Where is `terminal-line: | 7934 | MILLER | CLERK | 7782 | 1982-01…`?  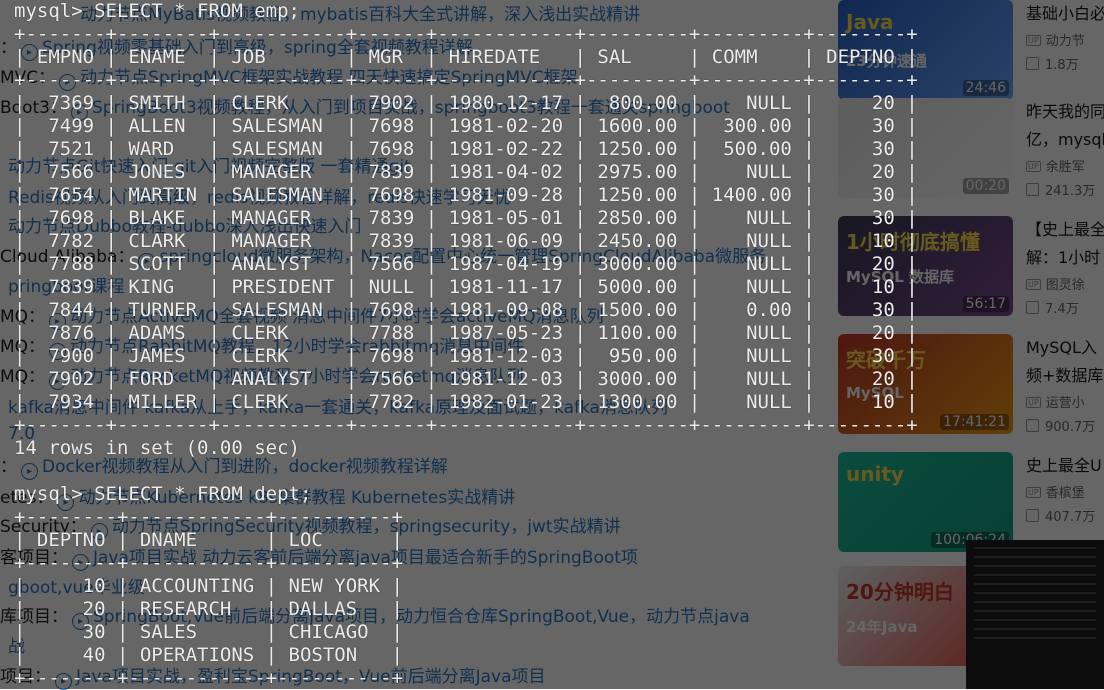
terminal-line: | 7934 | MILLER | CLERK | 7782 | 1982-01… is located at coordinates (466, 402).